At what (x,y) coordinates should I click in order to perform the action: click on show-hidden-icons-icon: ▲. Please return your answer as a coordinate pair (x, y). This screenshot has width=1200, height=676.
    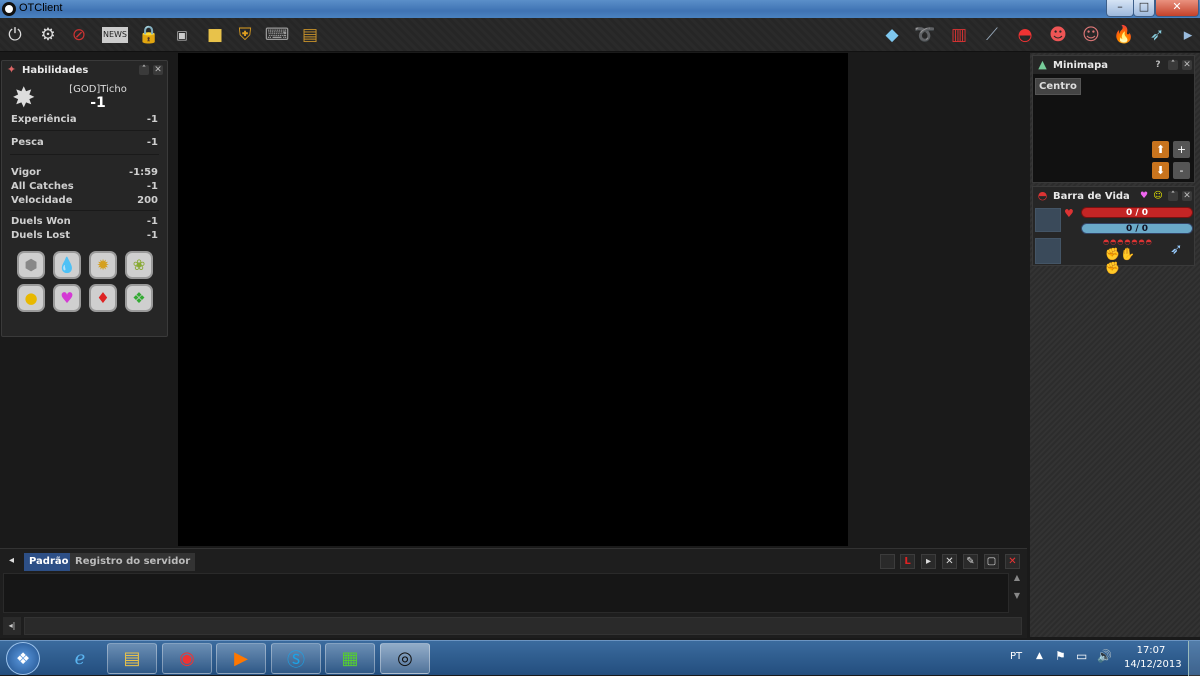
    Looking at the image, I should click on (1039, 656).